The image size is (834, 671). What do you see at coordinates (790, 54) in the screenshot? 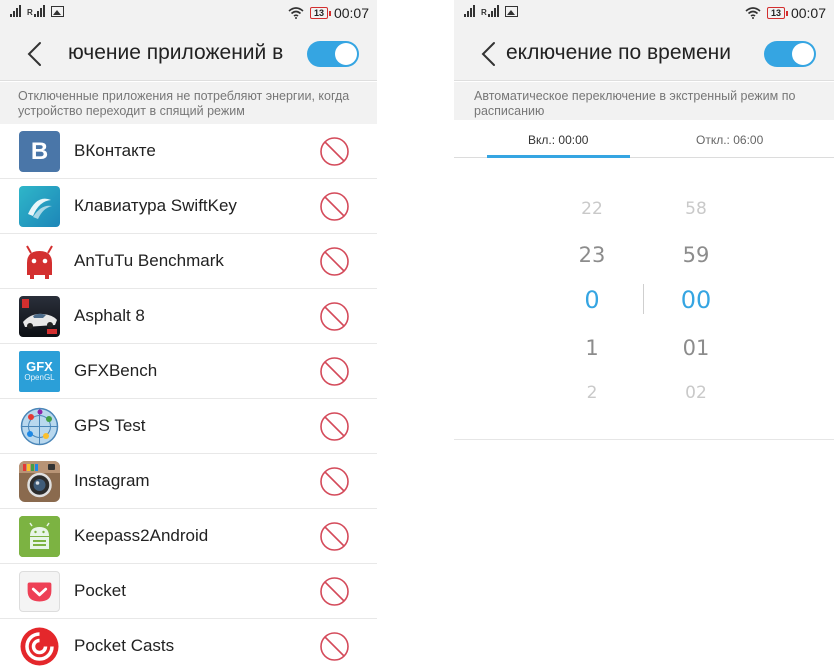
I see `schedule-toggle` at bounding box center [790, 54].